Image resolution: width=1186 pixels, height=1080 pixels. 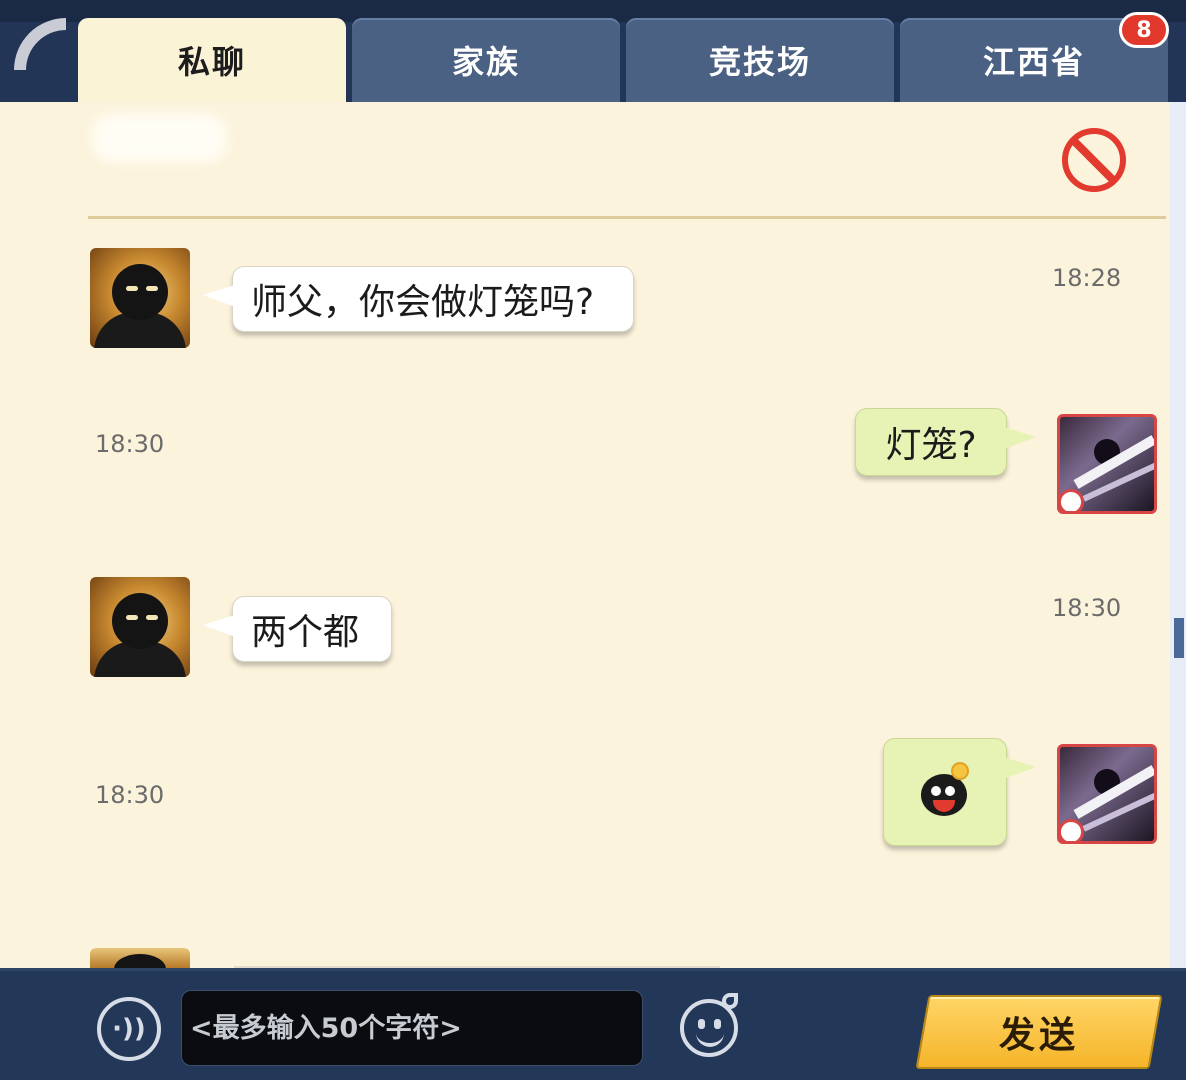 I want to click on voice-icon: ·)), so click(x=129, y=1029).